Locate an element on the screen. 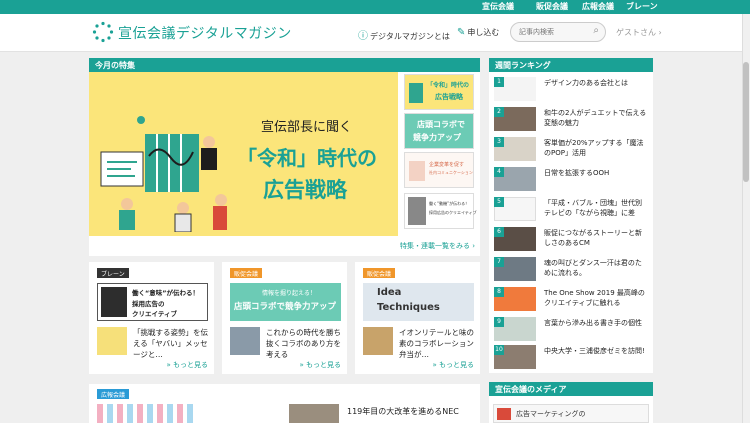 The height and width of the screenshot is (423, 750). toplink-brain: ブレーン is located at coordinates (642, 6).